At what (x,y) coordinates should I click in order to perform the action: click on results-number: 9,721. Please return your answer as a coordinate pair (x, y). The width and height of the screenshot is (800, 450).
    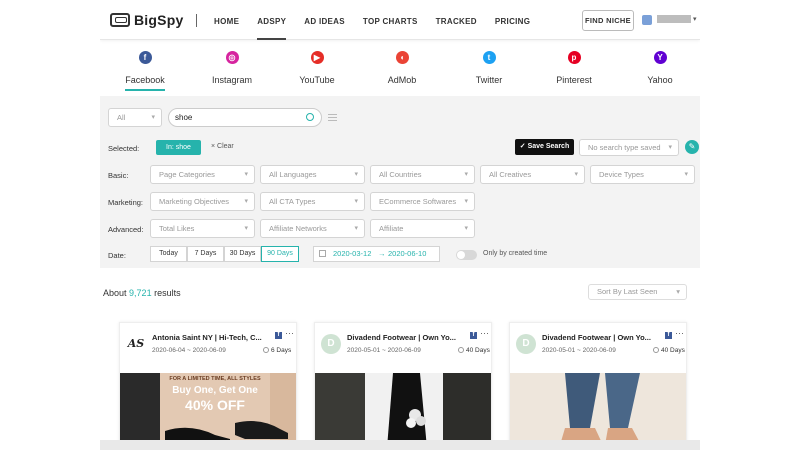
    Looking at the image, I should click on (140, 293).